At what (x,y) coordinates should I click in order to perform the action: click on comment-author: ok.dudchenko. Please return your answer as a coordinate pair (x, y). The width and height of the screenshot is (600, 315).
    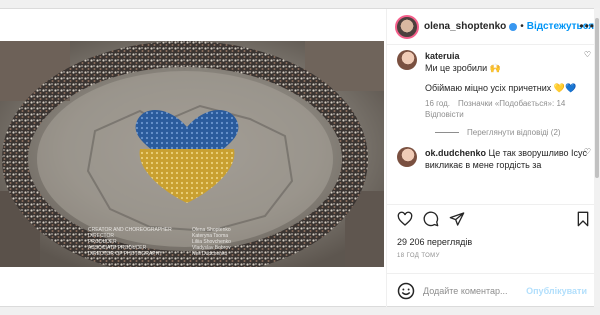
    Looking at the image, I should click on (455, 153).